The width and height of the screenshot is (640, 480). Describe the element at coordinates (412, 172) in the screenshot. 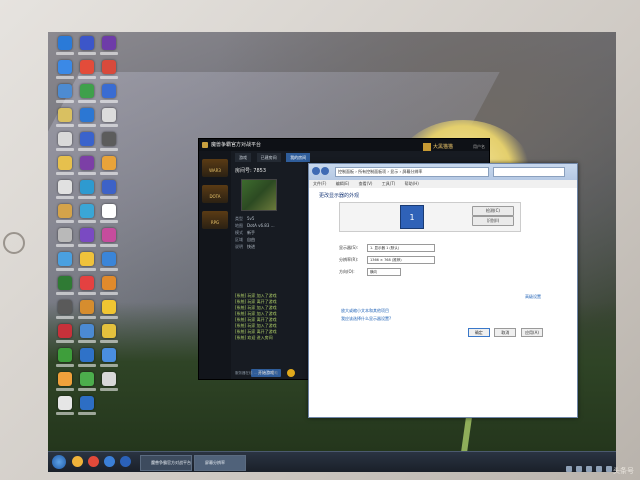

I see `address-bar: 控制面板 › 所有控制面板项 › 显示 › 屏幕分辨率` at that location.